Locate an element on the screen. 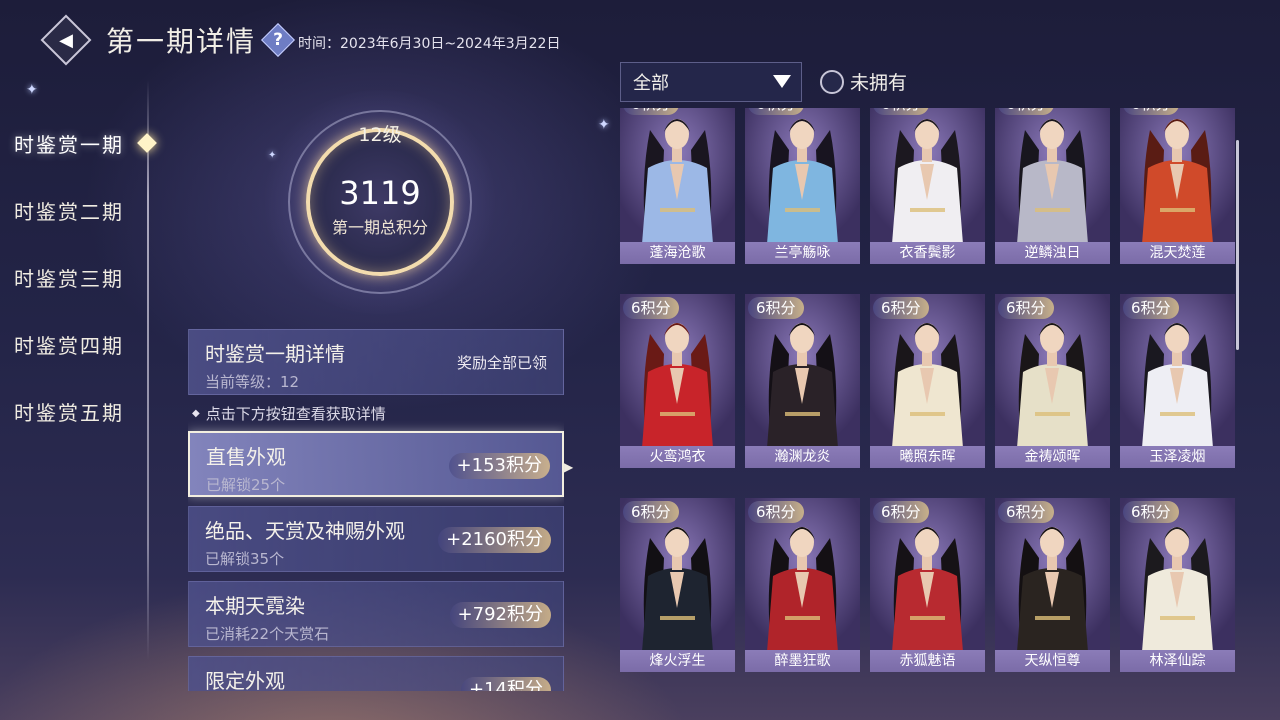 Image resolution: width=1280 pixels, height=720 pixels. outfit-name: 玉泽凌烟 is located at coordinates (1177, 457).